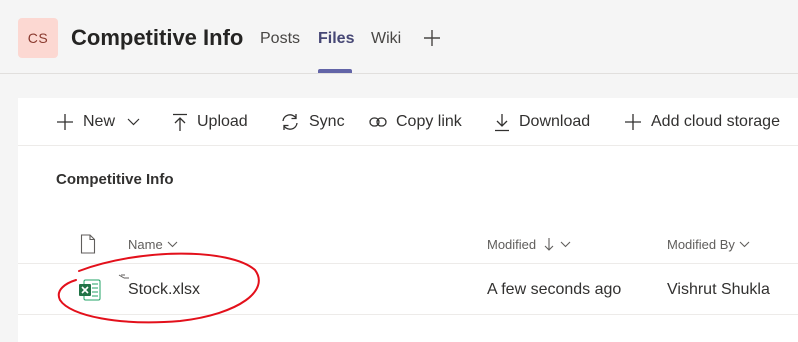 The height and width of the screenshot is (342, 798). What do you see at coordinates (429, 121) in the screenshot?
I see `copy-link-label: Copy link` at bounding box center [429, 121].